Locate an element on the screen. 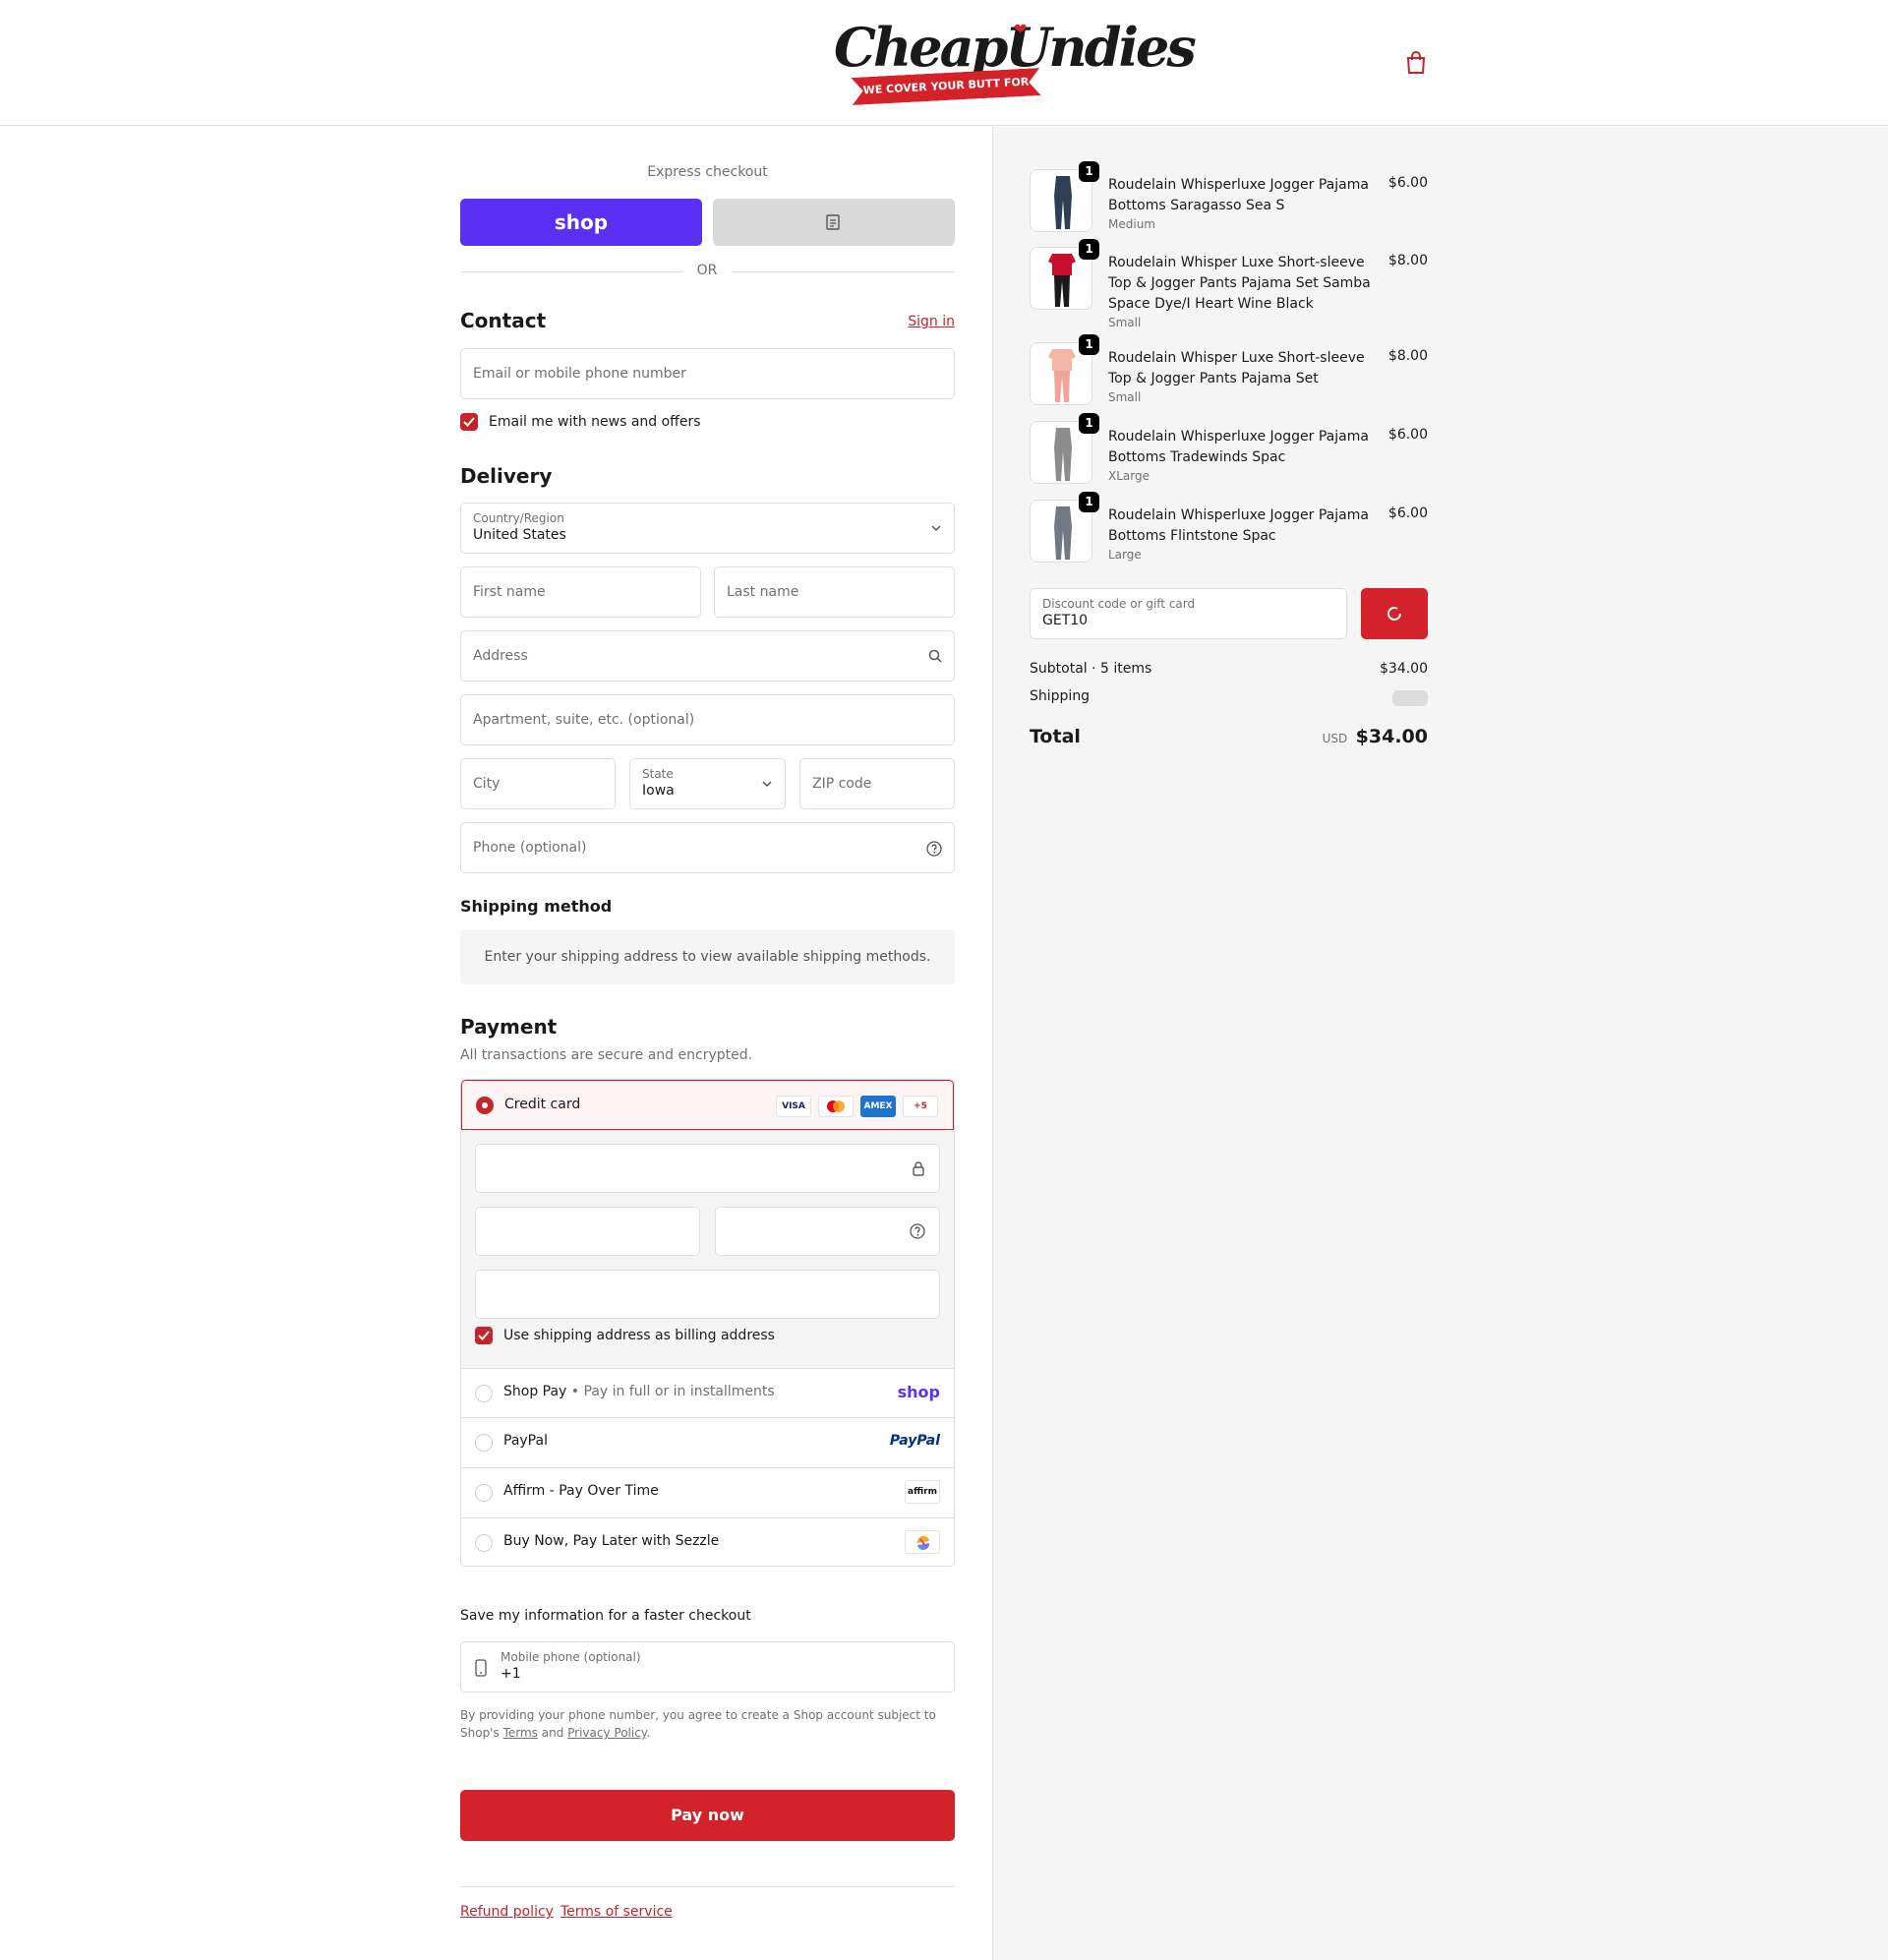 The width and height of the screenshot is (1888, 1960). checkmark-icon is located at coordinates (484, 1335).